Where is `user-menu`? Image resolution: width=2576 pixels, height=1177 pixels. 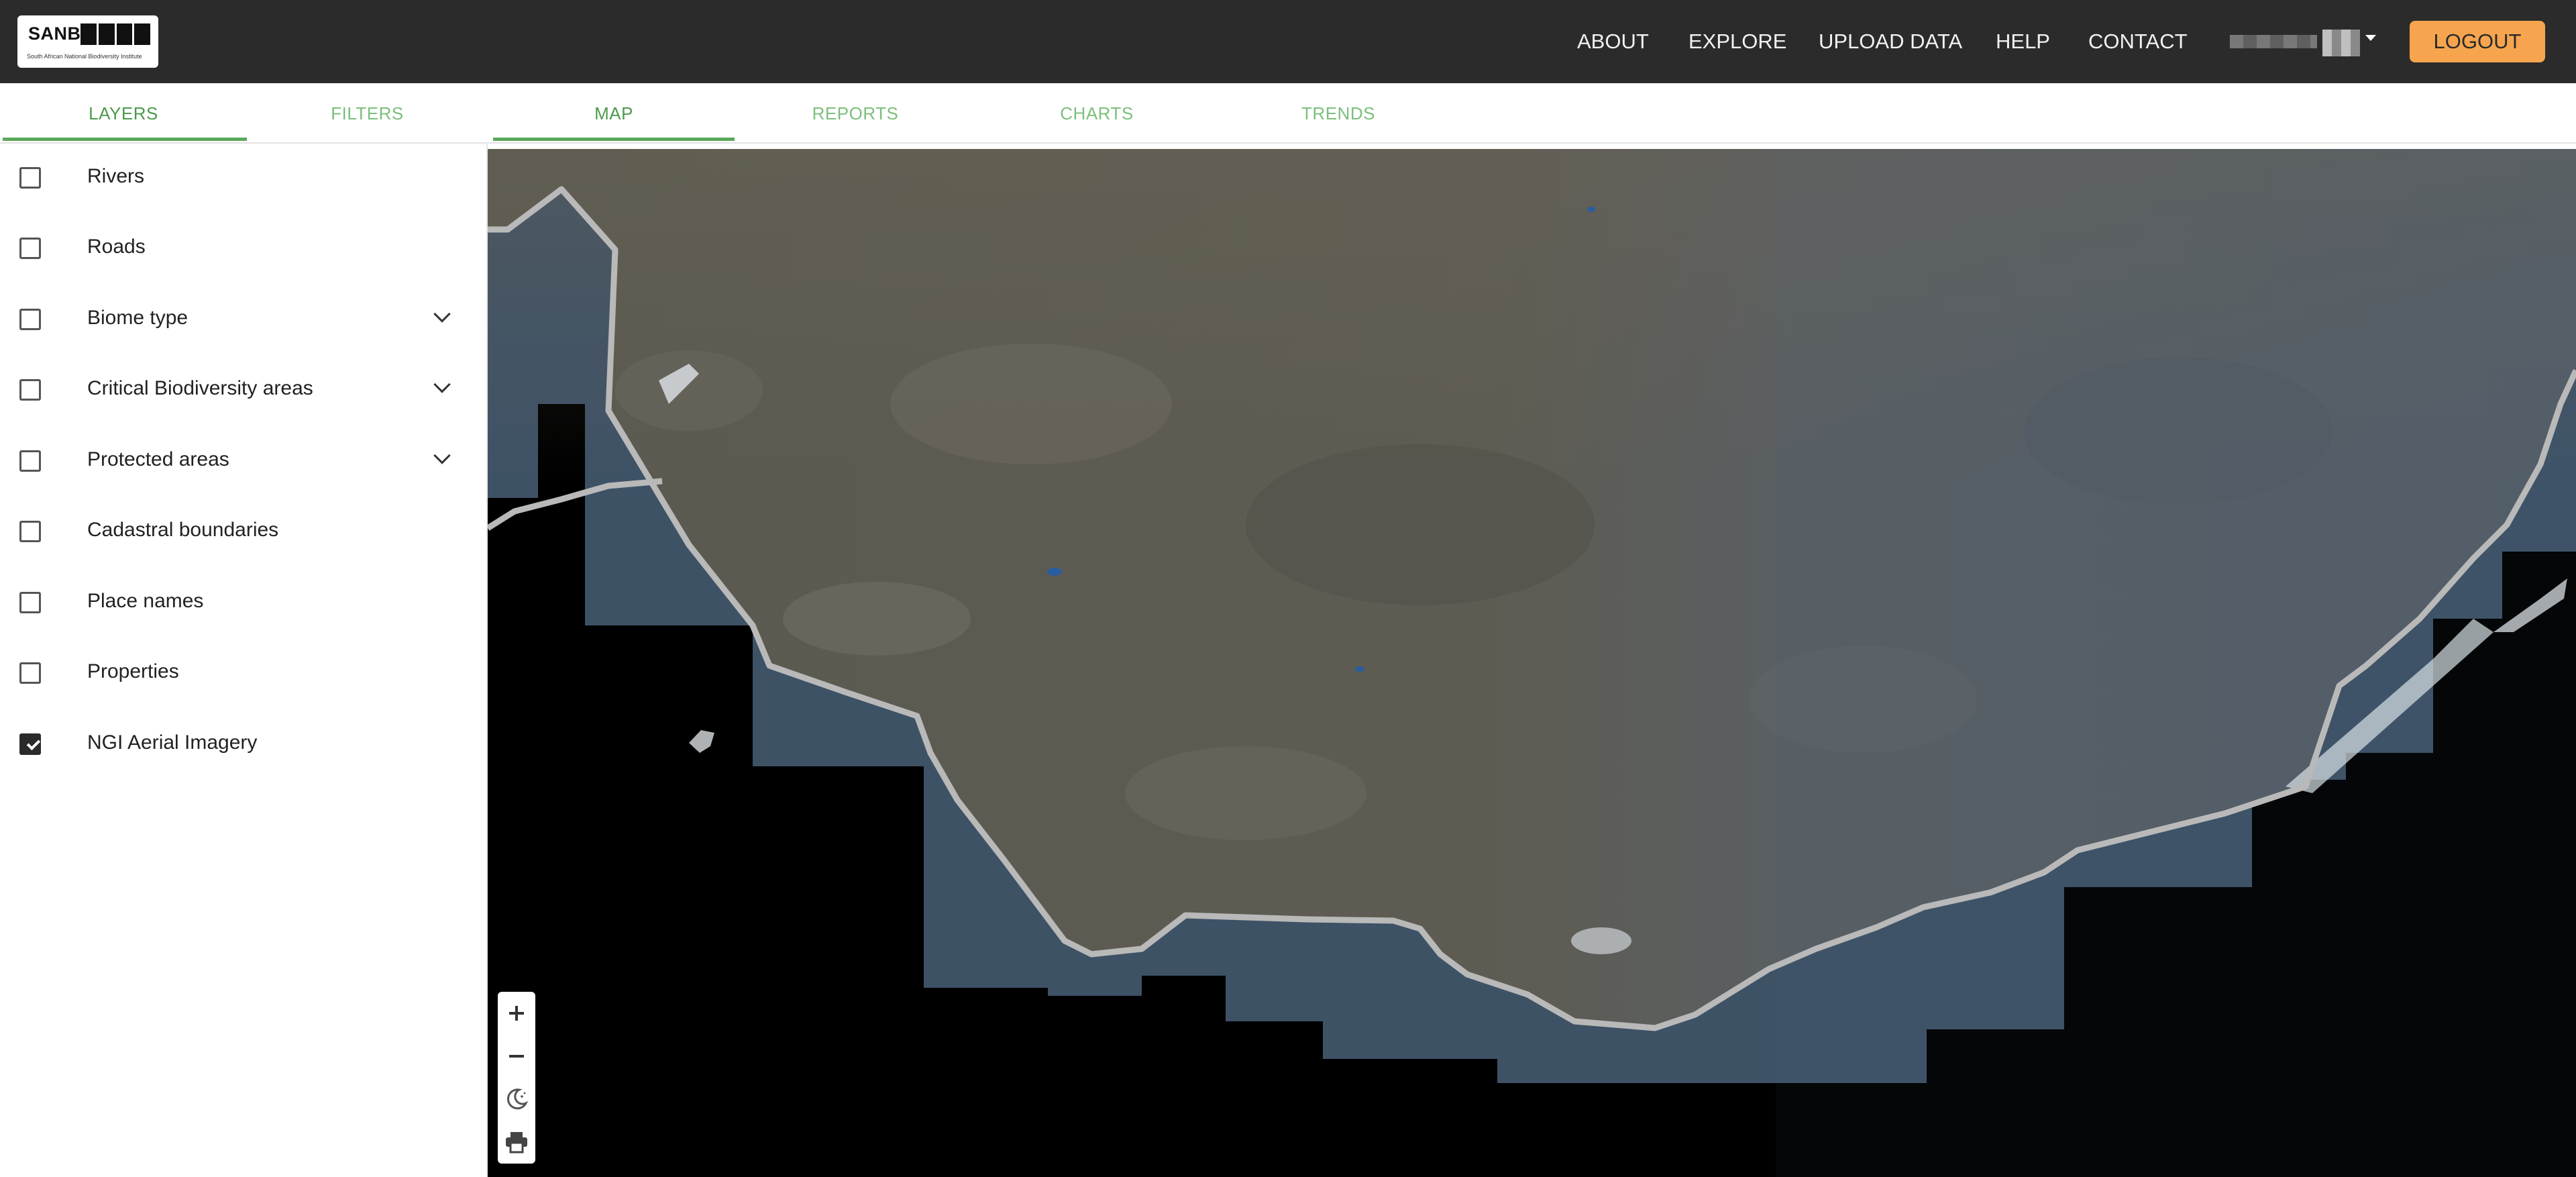 user-menu is located at coordinates (2303, 42).